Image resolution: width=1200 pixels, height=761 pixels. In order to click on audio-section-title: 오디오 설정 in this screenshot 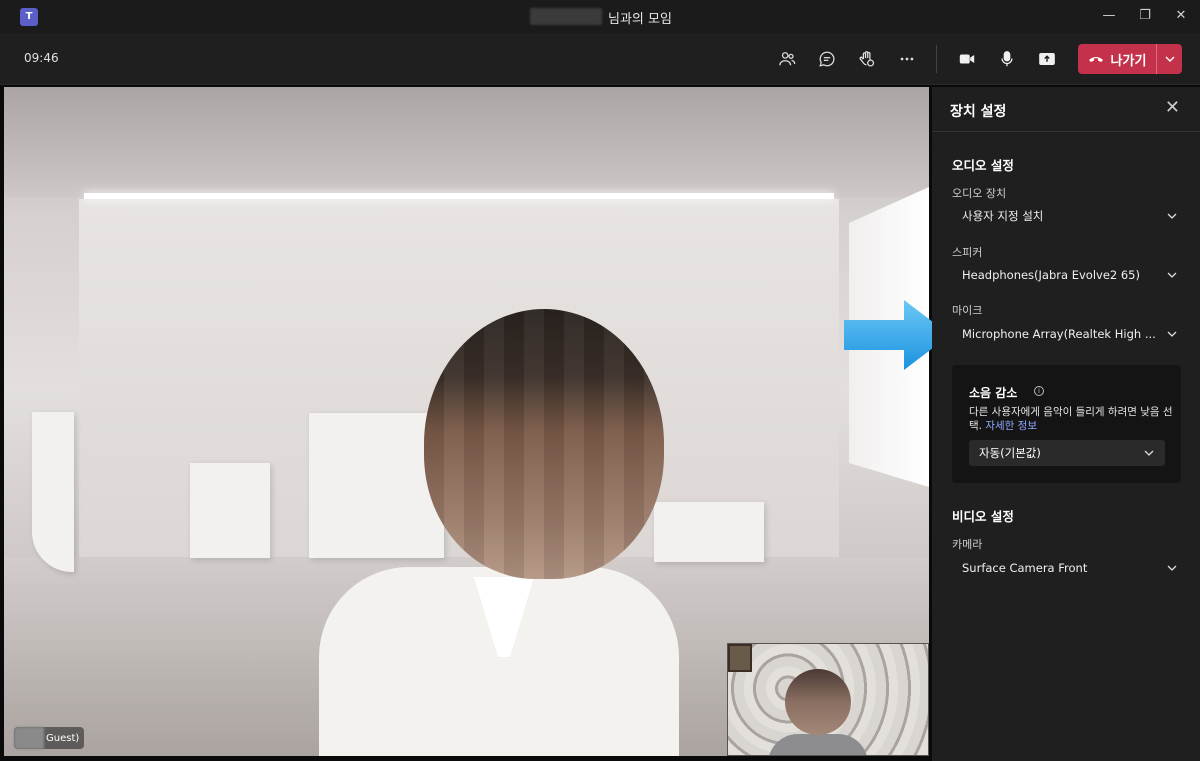, I will do `click(983, 165)`.